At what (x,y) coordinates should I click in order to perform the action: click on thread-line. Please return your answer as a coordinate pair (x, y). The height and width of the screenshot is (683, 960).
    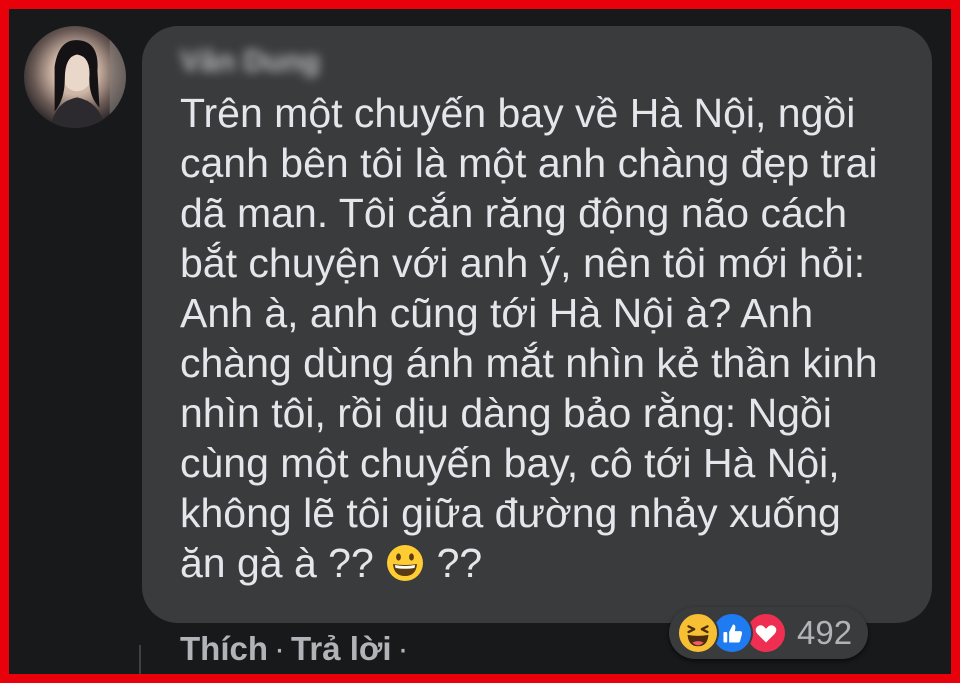
    Looking at the image, I should click on (140, 659).